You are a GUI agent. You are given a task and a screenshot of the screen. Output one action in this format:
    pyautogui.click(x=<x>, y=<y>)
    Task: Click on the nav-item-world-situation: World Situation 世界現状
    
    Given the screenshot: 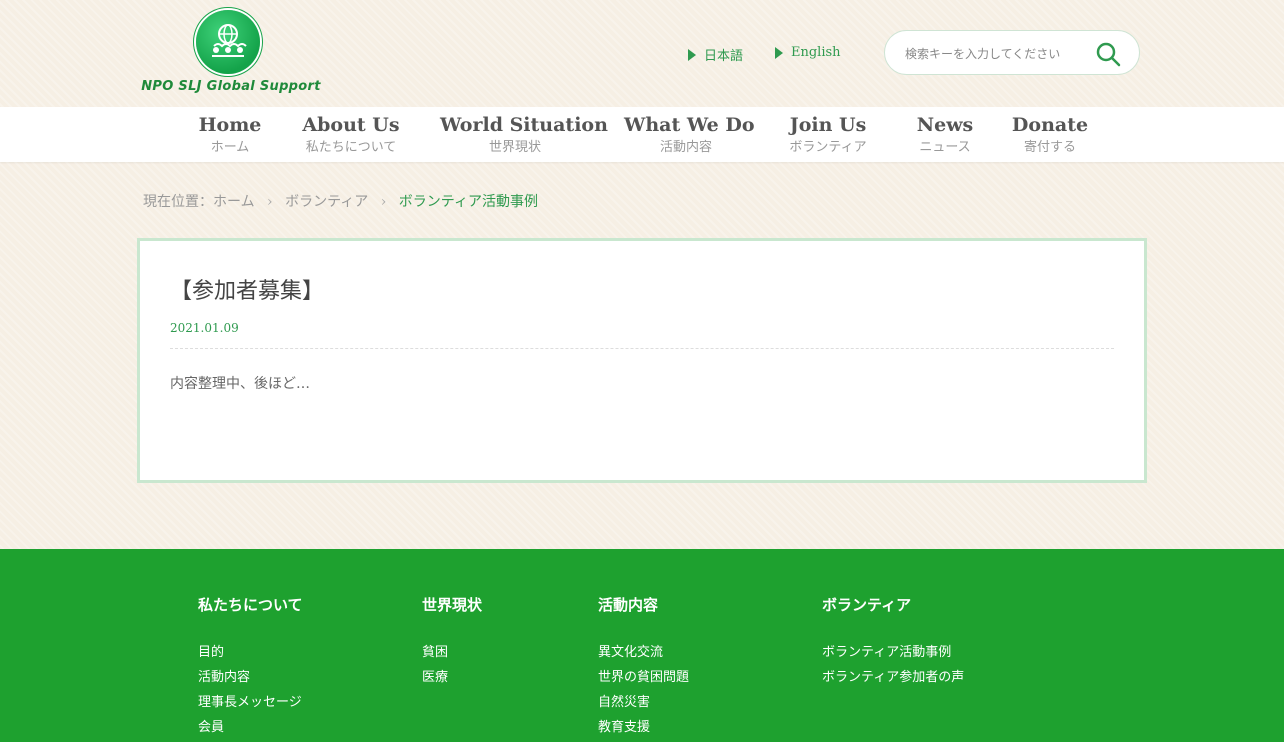 What is the action you would take?
    pyautogui.click(x=524, y=136)
    